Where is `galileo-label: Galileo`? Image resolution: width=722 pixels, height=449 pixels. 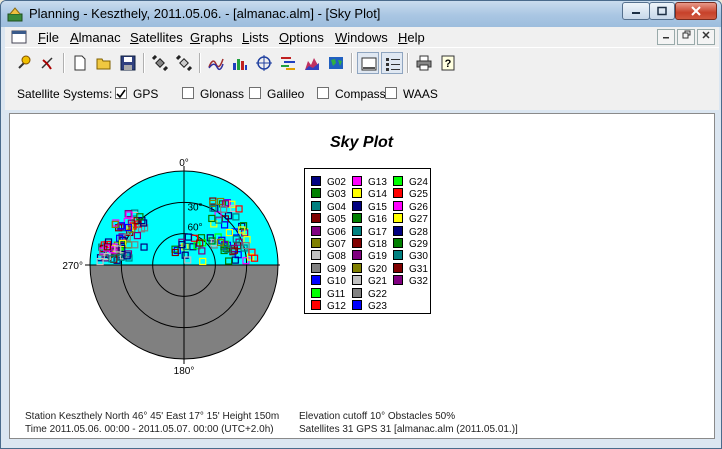 galileo-label: Galileo is located at coordinates (285, 94).